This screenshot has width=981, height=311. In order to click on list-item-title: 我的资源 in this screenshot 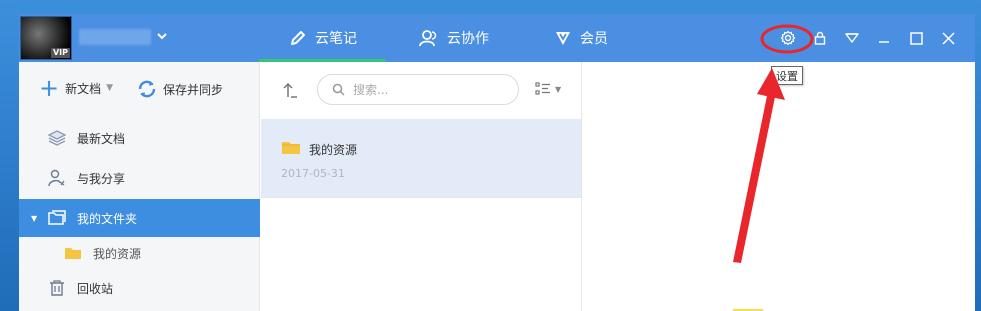, I will do `click(333, 149)`.